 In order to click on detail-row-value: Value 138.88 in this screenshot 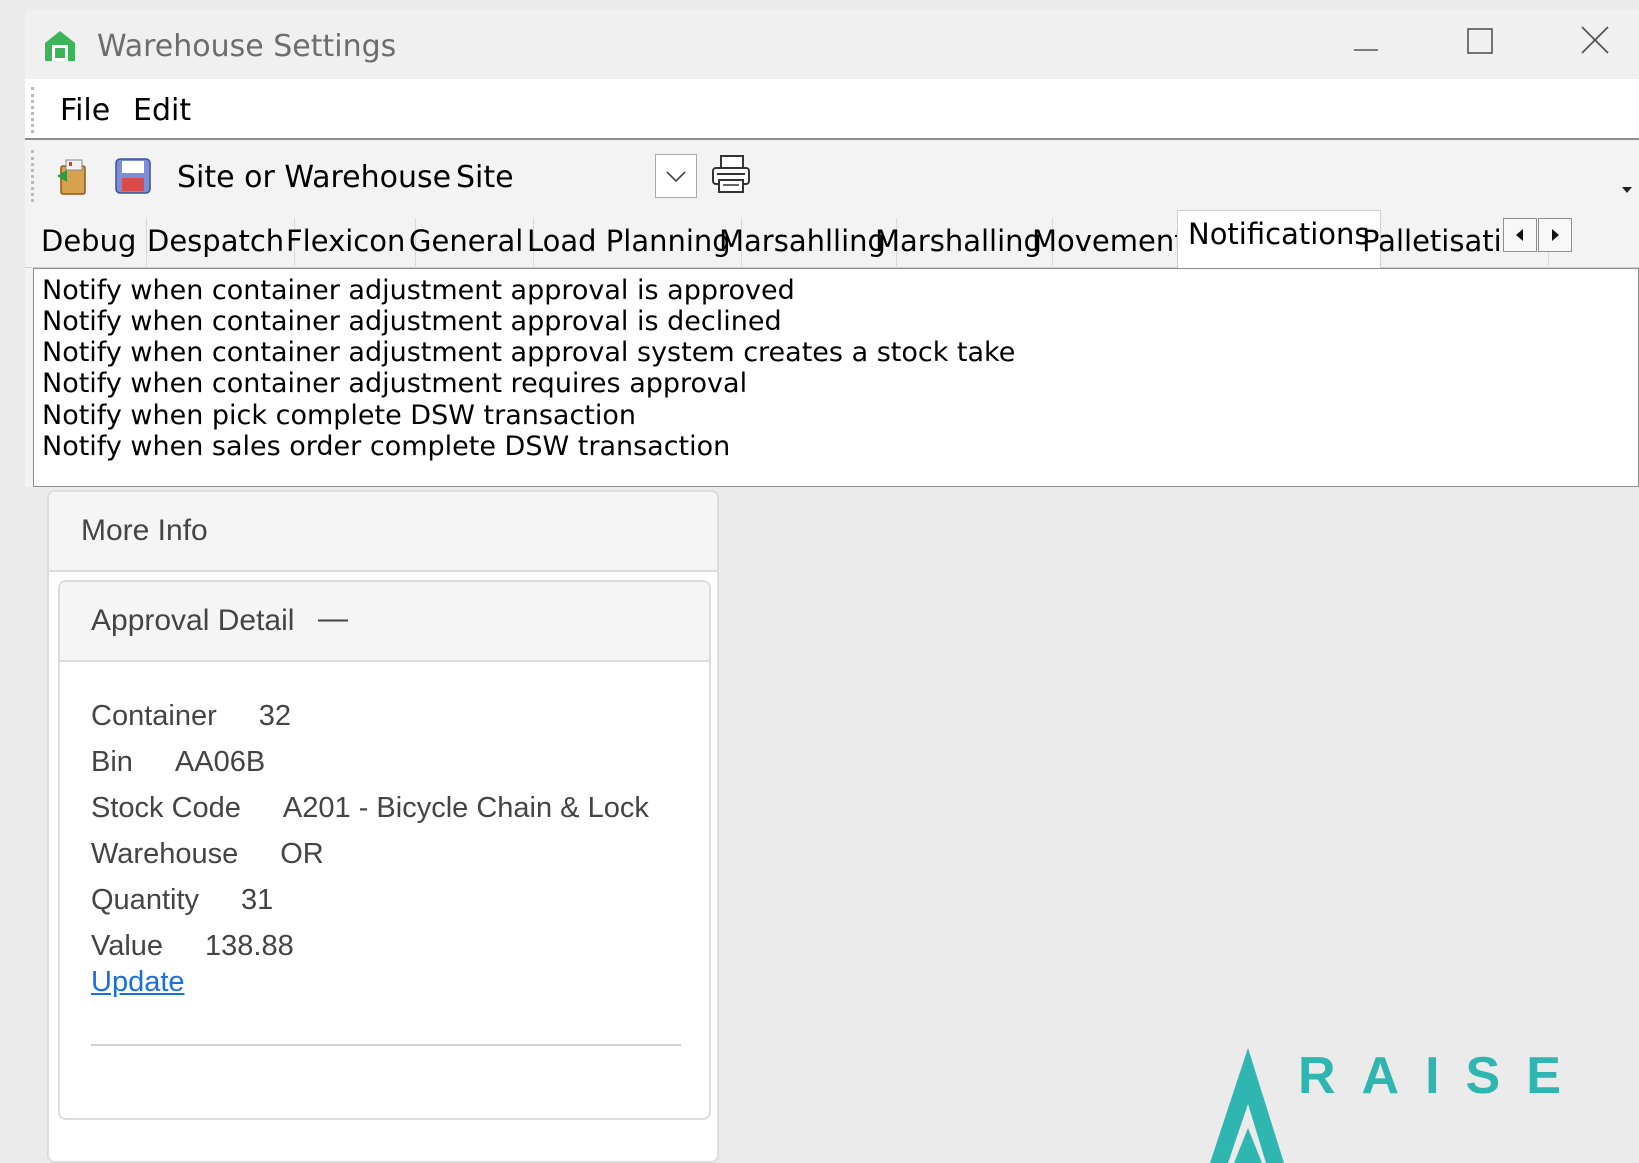, I will do `click(192, 946)`.